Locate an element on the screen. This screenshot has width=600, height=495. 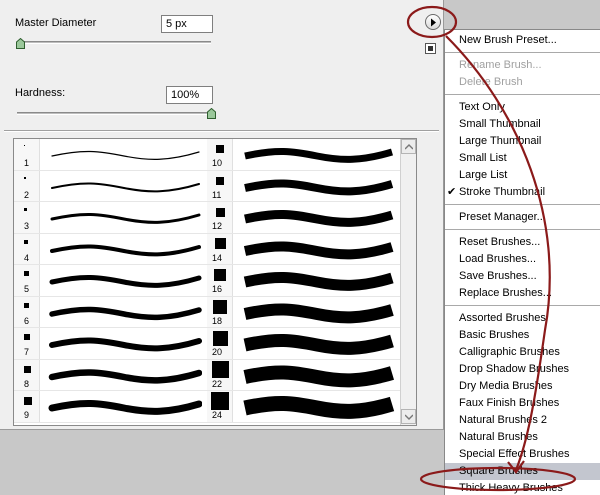
menu-item-stroke-thumbnail: ✔ Stroke Thumbnail is located at coordinates (522, 192).